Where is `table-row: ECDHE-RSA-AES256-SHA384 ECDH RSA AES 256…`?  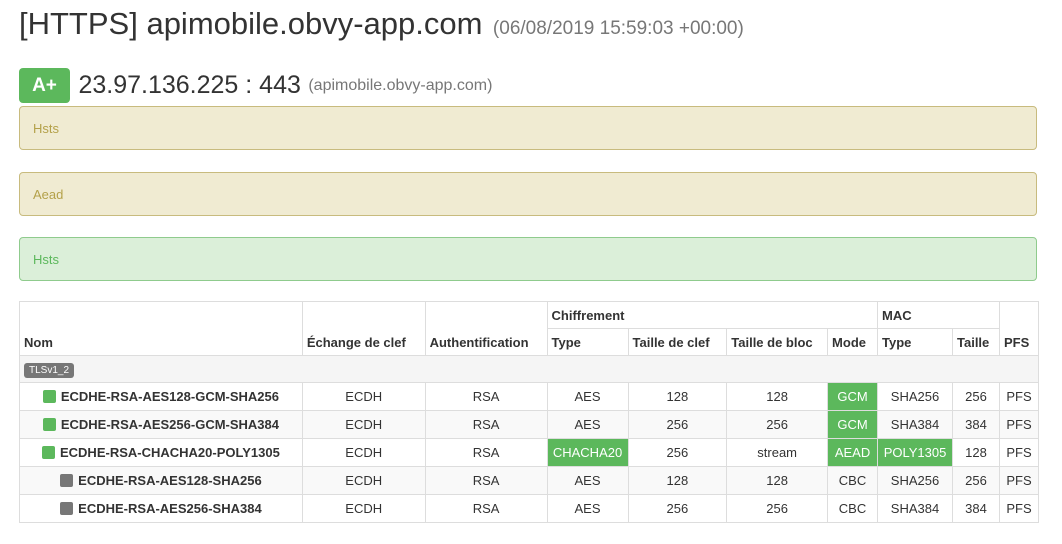
table-row: ECDHE-RSA-AES256-SHA384 ECDH RSA AES 256… is located at coordinates (529, 508).